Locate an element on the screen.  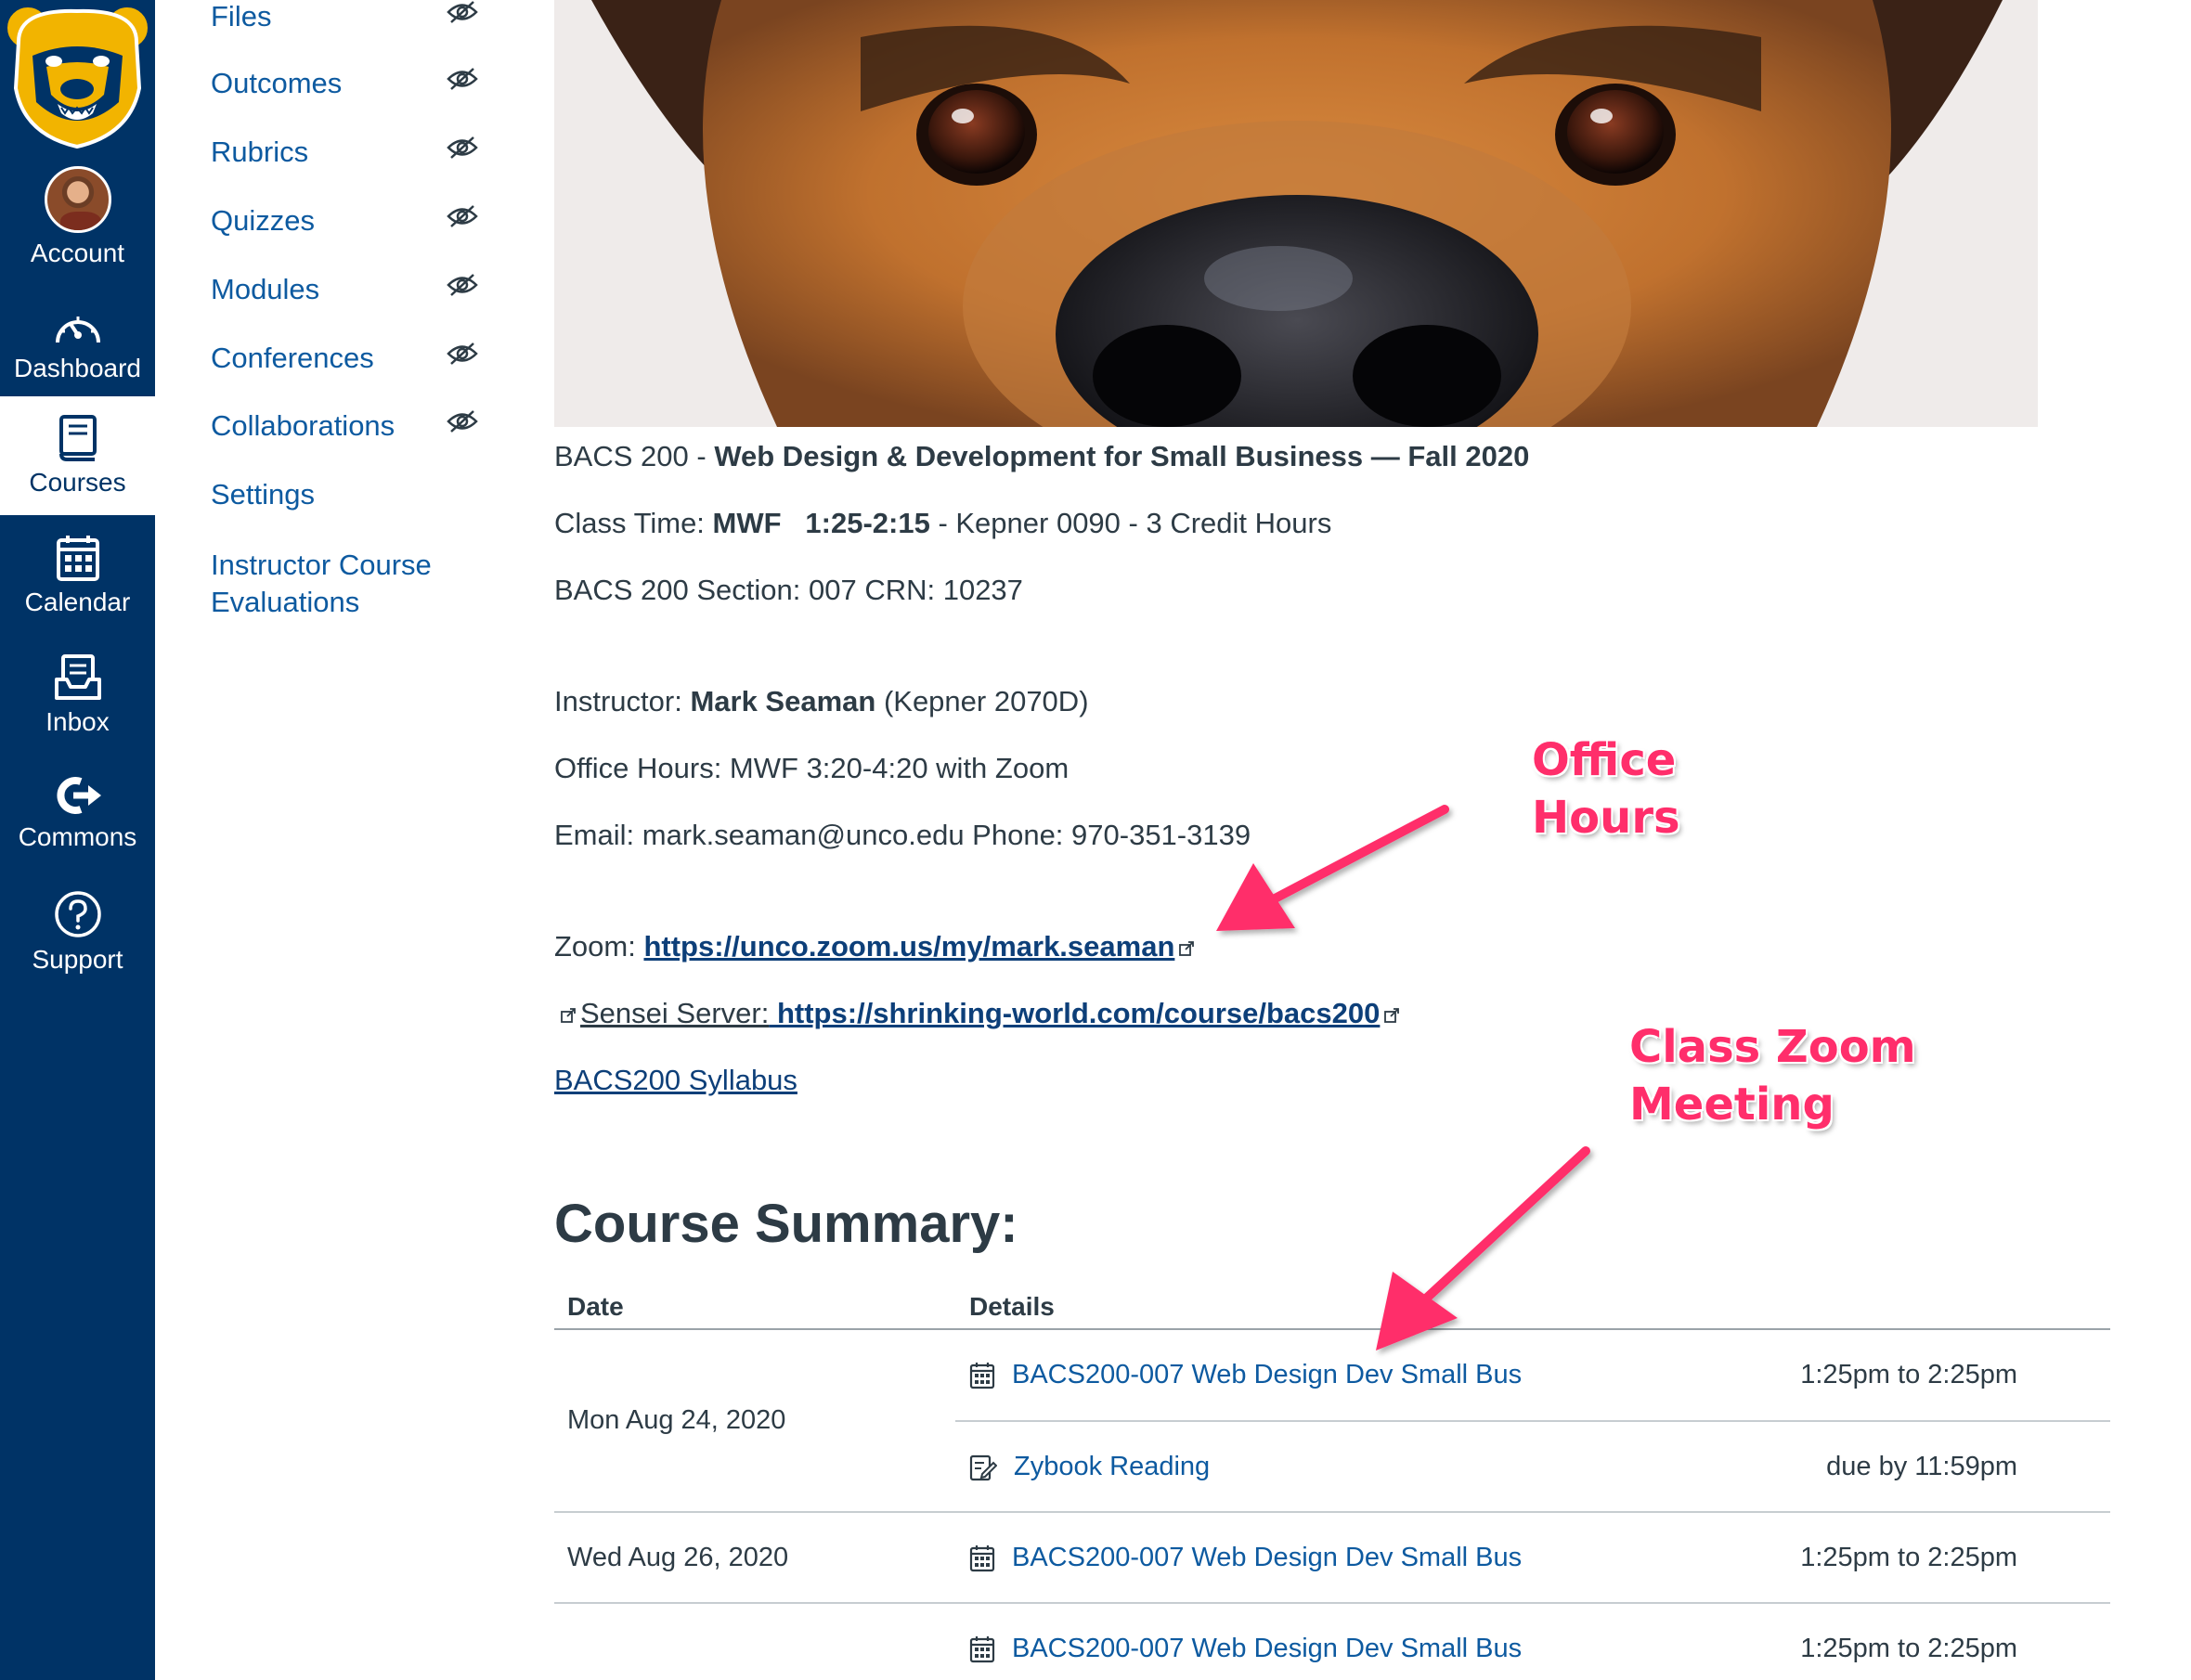
annotation-arrows is located at coordinates (1403, 1077).